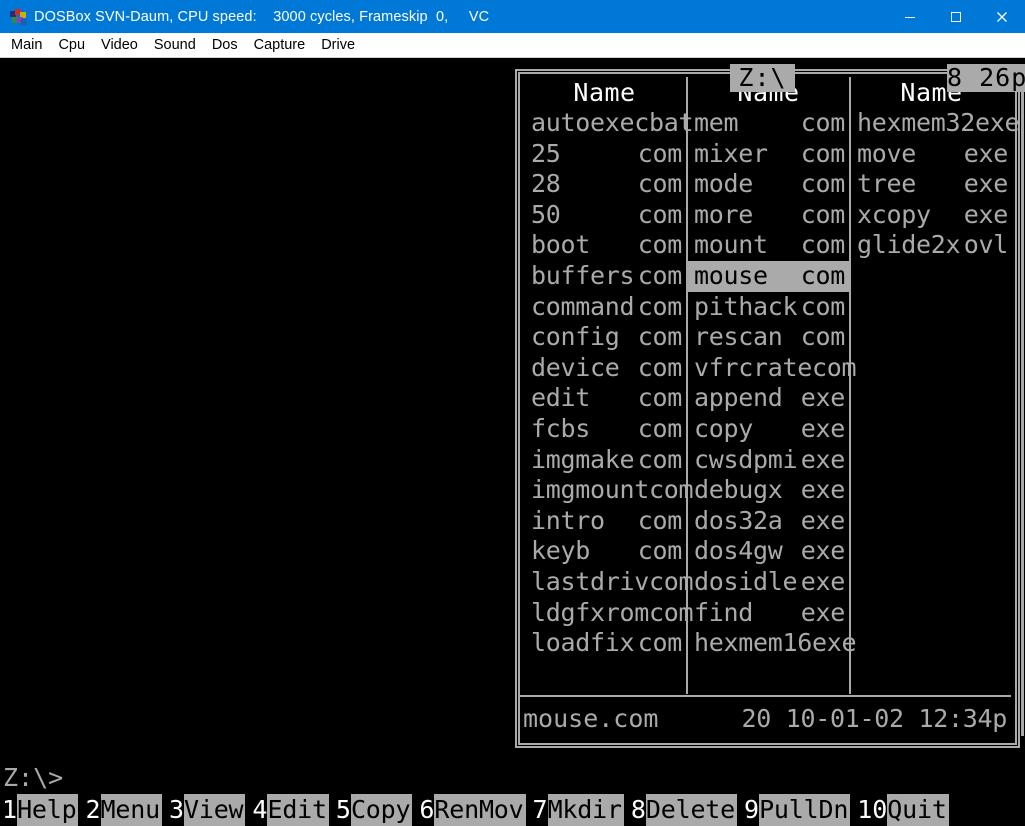 Image resolution: width=1025 pixels, height=826 pixels. I want to click on function-key-f7: 7 Mkdir, so click(577, 810).